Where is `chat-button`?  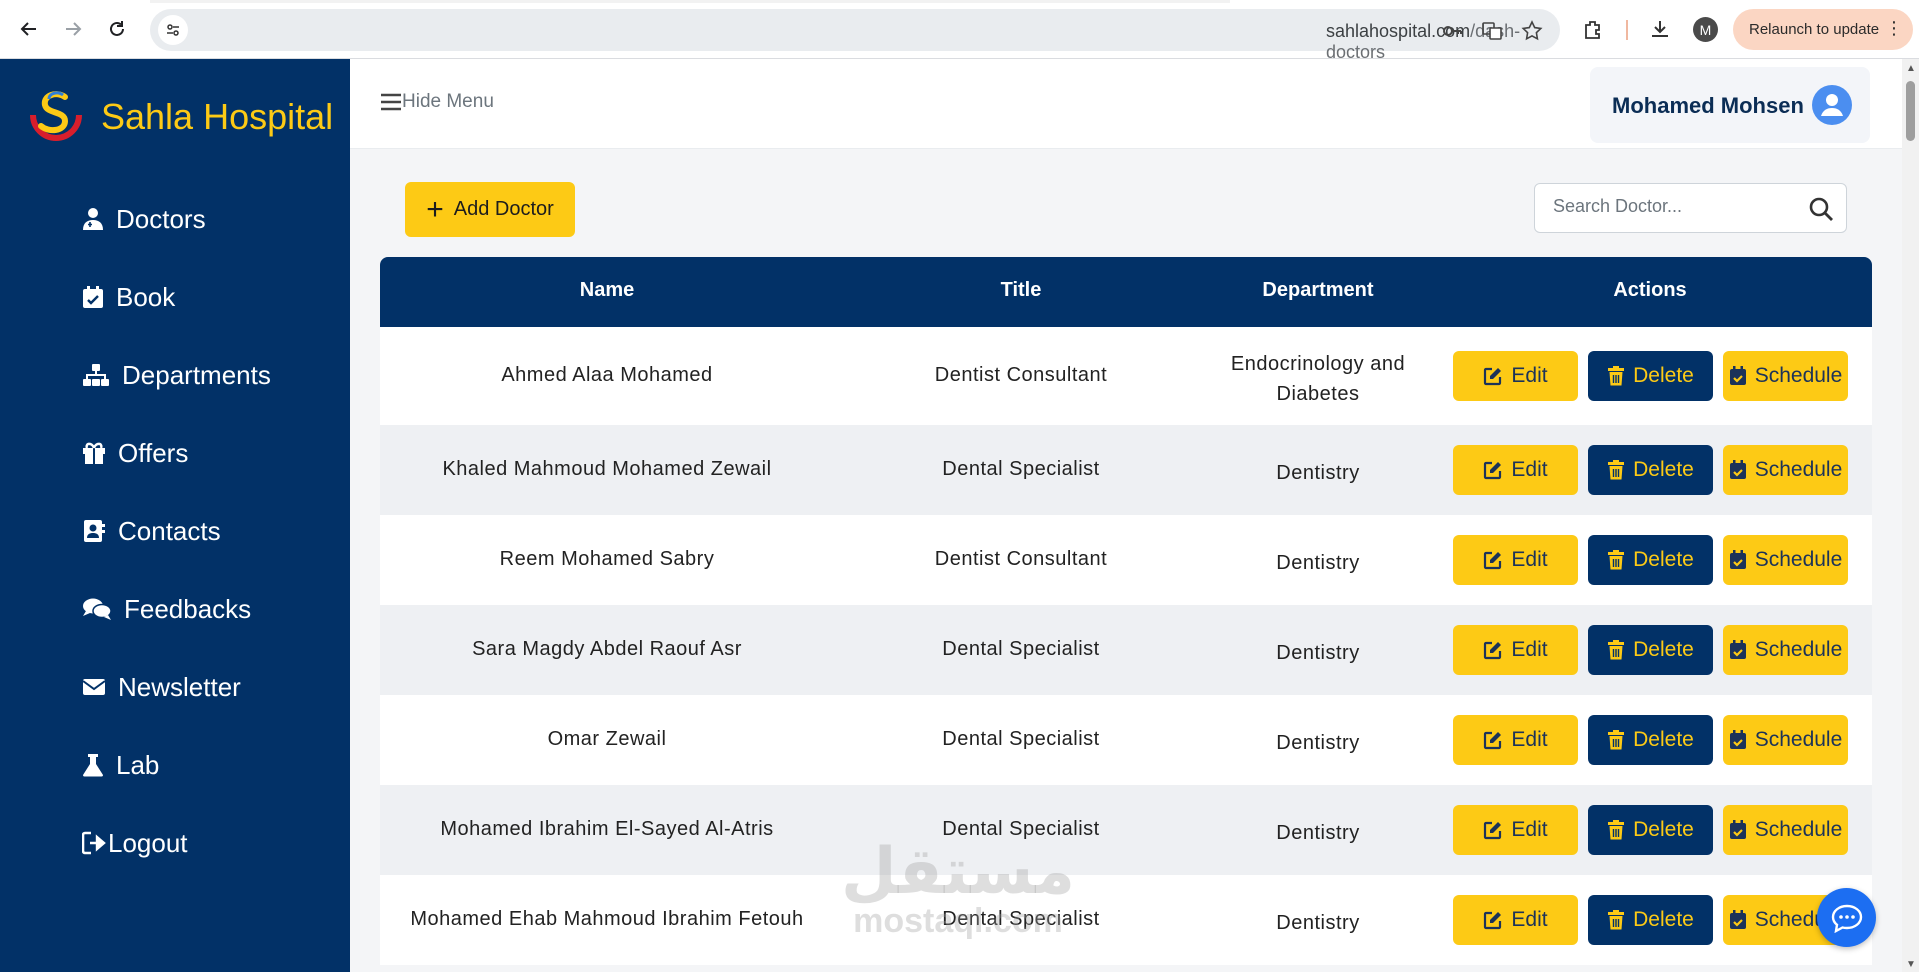 chat-button is located at coordinates (1846, 917).